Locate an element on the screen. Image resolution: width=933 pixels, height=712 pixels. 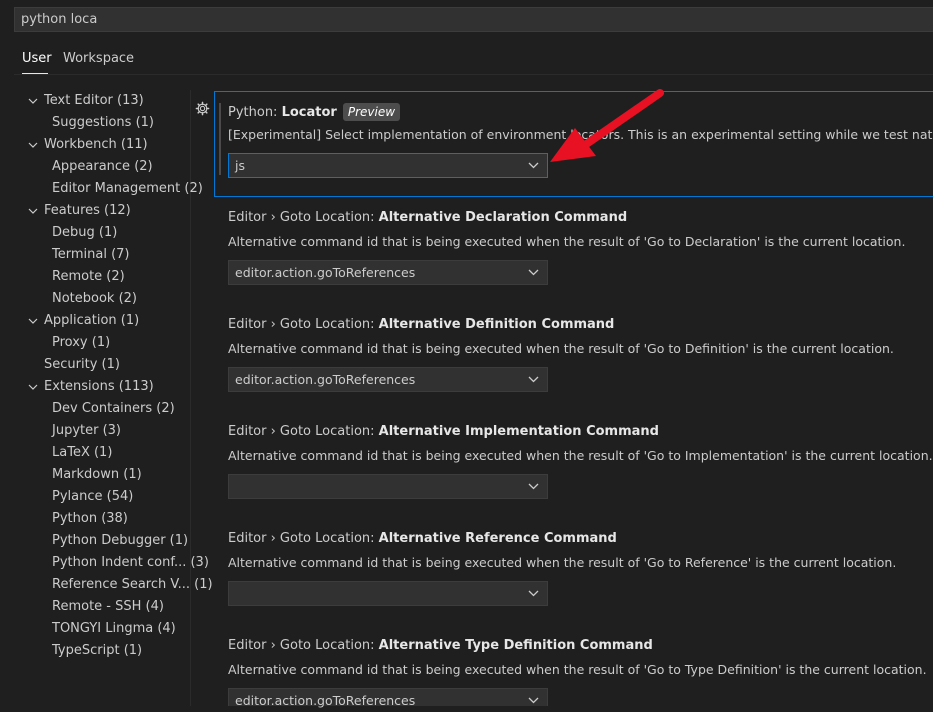
toc-item-python-debugger: Python Debugger (1) is located at coordinates (120, 541).